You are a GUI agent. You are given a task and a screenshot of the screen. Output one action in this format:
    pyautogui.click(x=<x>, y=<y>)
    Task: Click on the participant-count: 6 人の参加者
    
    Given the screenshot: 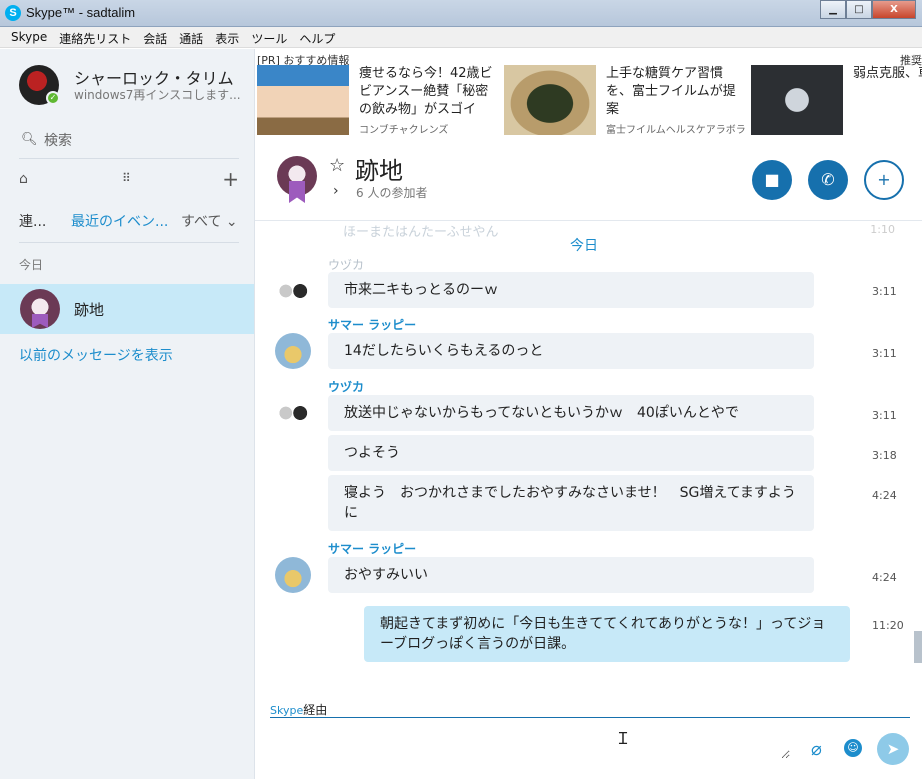 What is the action you would take?
    pyautogui.click(x=391, y=192)
    